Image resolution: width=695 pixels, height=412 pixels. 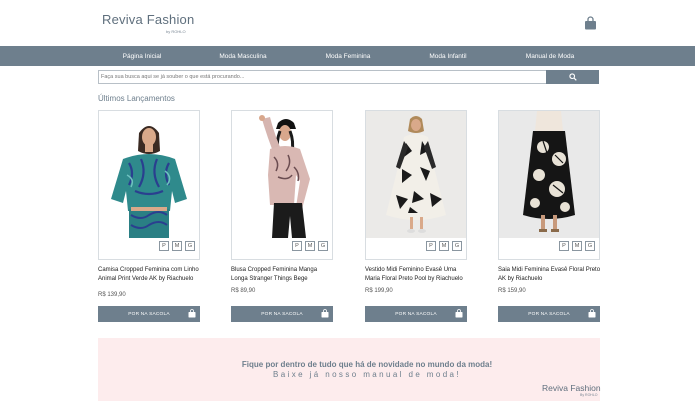 I want to click on search-icon, so click(x=572, y=77).